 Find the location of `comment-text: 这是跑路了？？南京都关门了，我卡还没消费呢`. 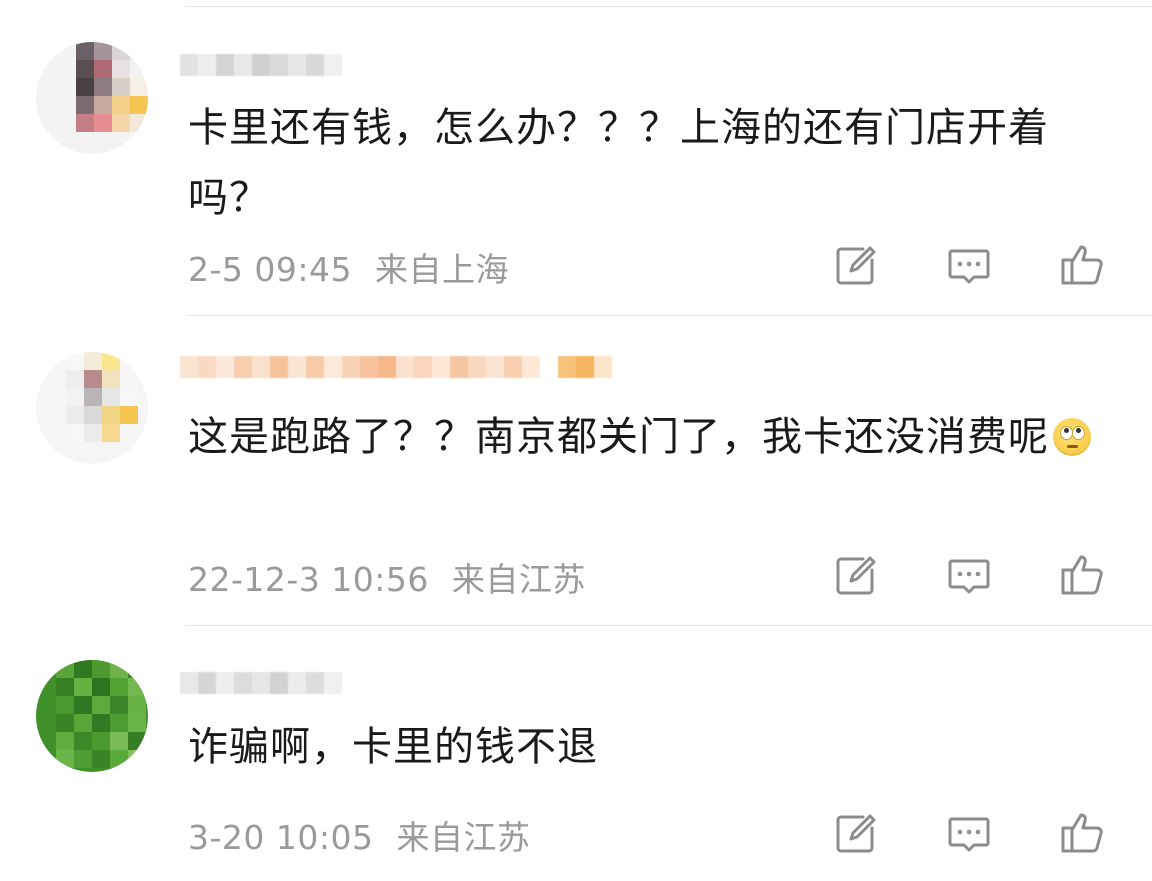

comment-text: 这是跑路了？？南京都关门了，我卡还没消费呢 is located at coordinates (648, 437).